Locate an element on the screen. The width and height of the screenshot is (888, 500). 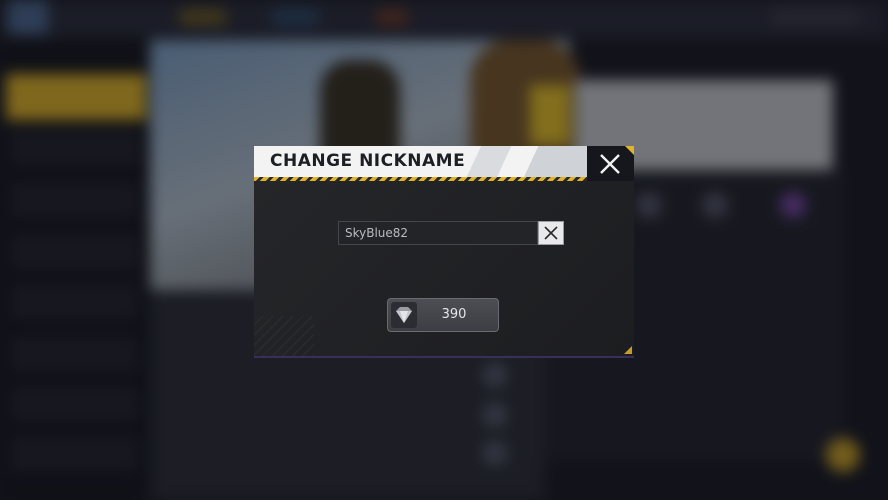
close-button is located at coordinates (610, 163).